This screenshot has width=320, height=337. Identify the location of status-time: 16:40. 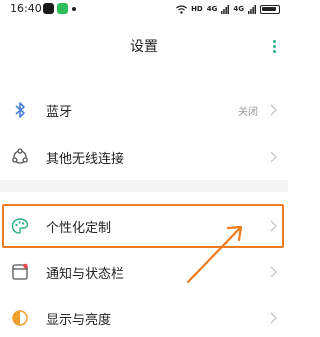
(26, 8).